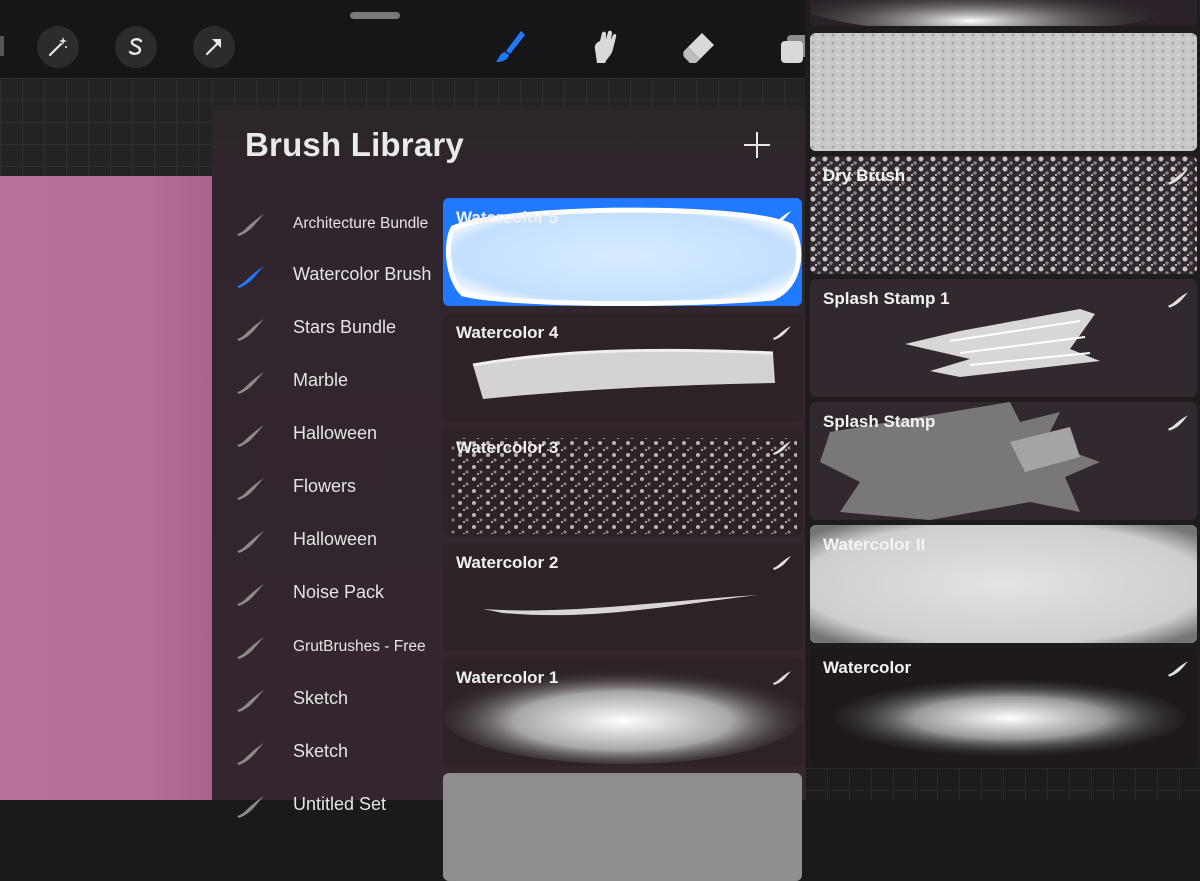 The image size is (1200, 881). Describe the element at coordinates (1003, 215) in the screenshot. I see `brush-card: Dry Brush` at that location.